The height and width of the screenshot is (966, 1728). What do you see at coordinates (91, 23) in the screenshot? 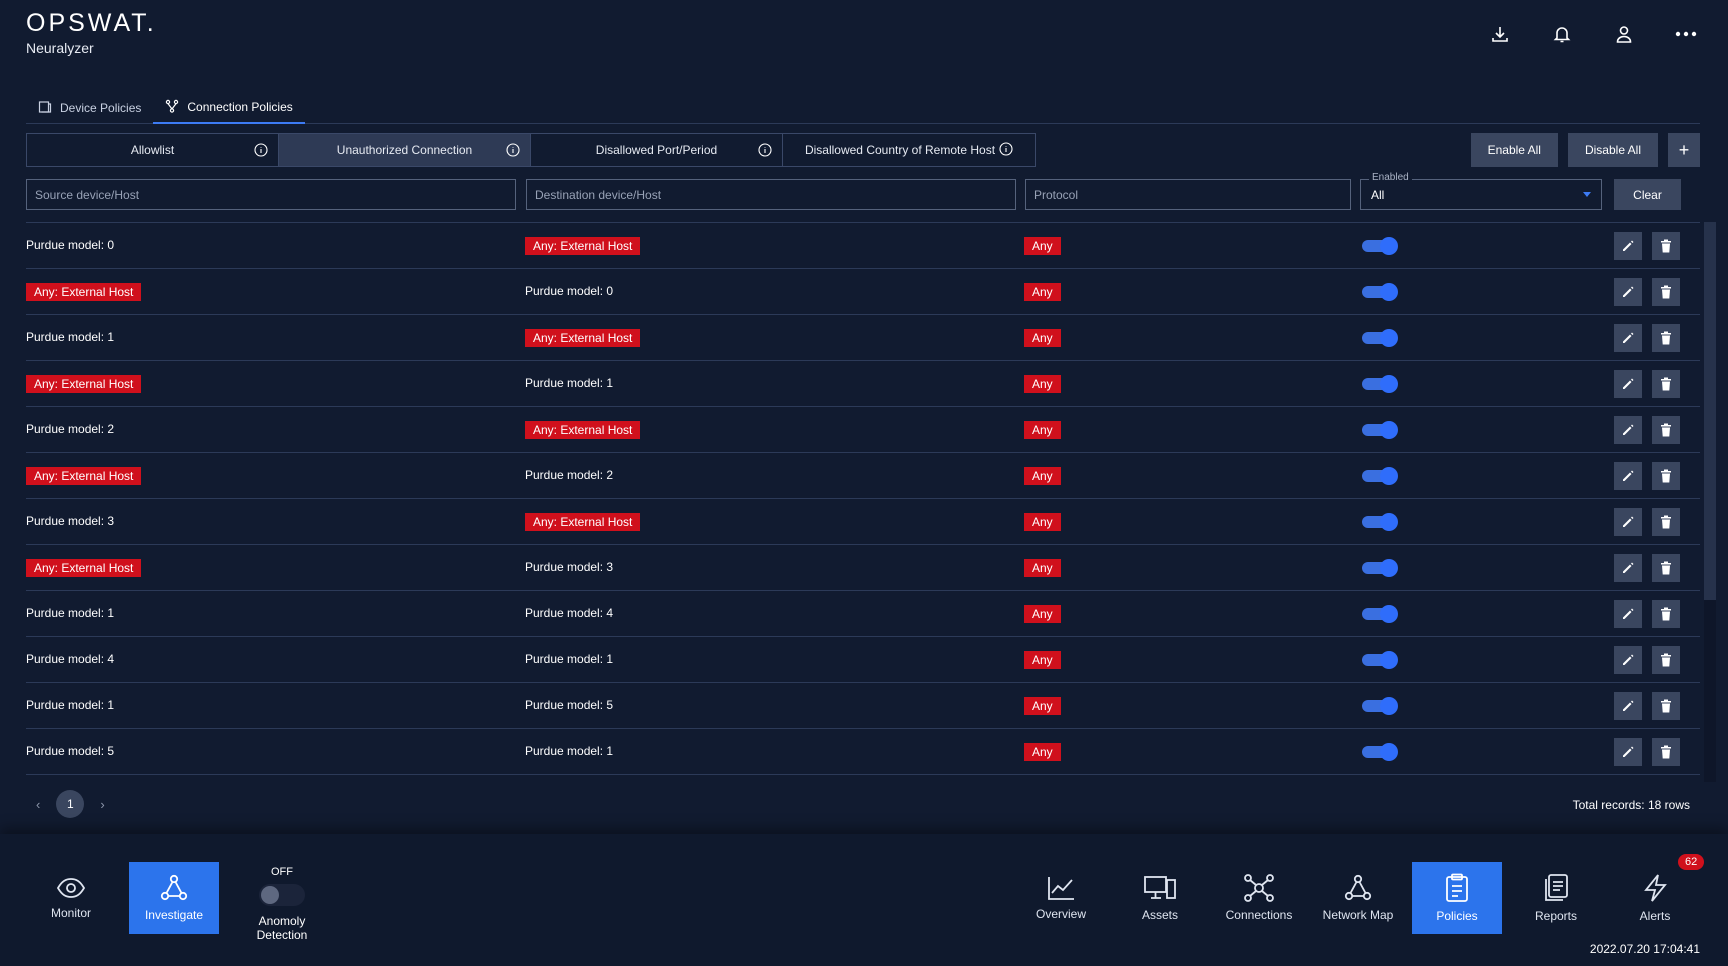
I see `opswat-logo: OPSWAT.` at bounding box center [91, 23].